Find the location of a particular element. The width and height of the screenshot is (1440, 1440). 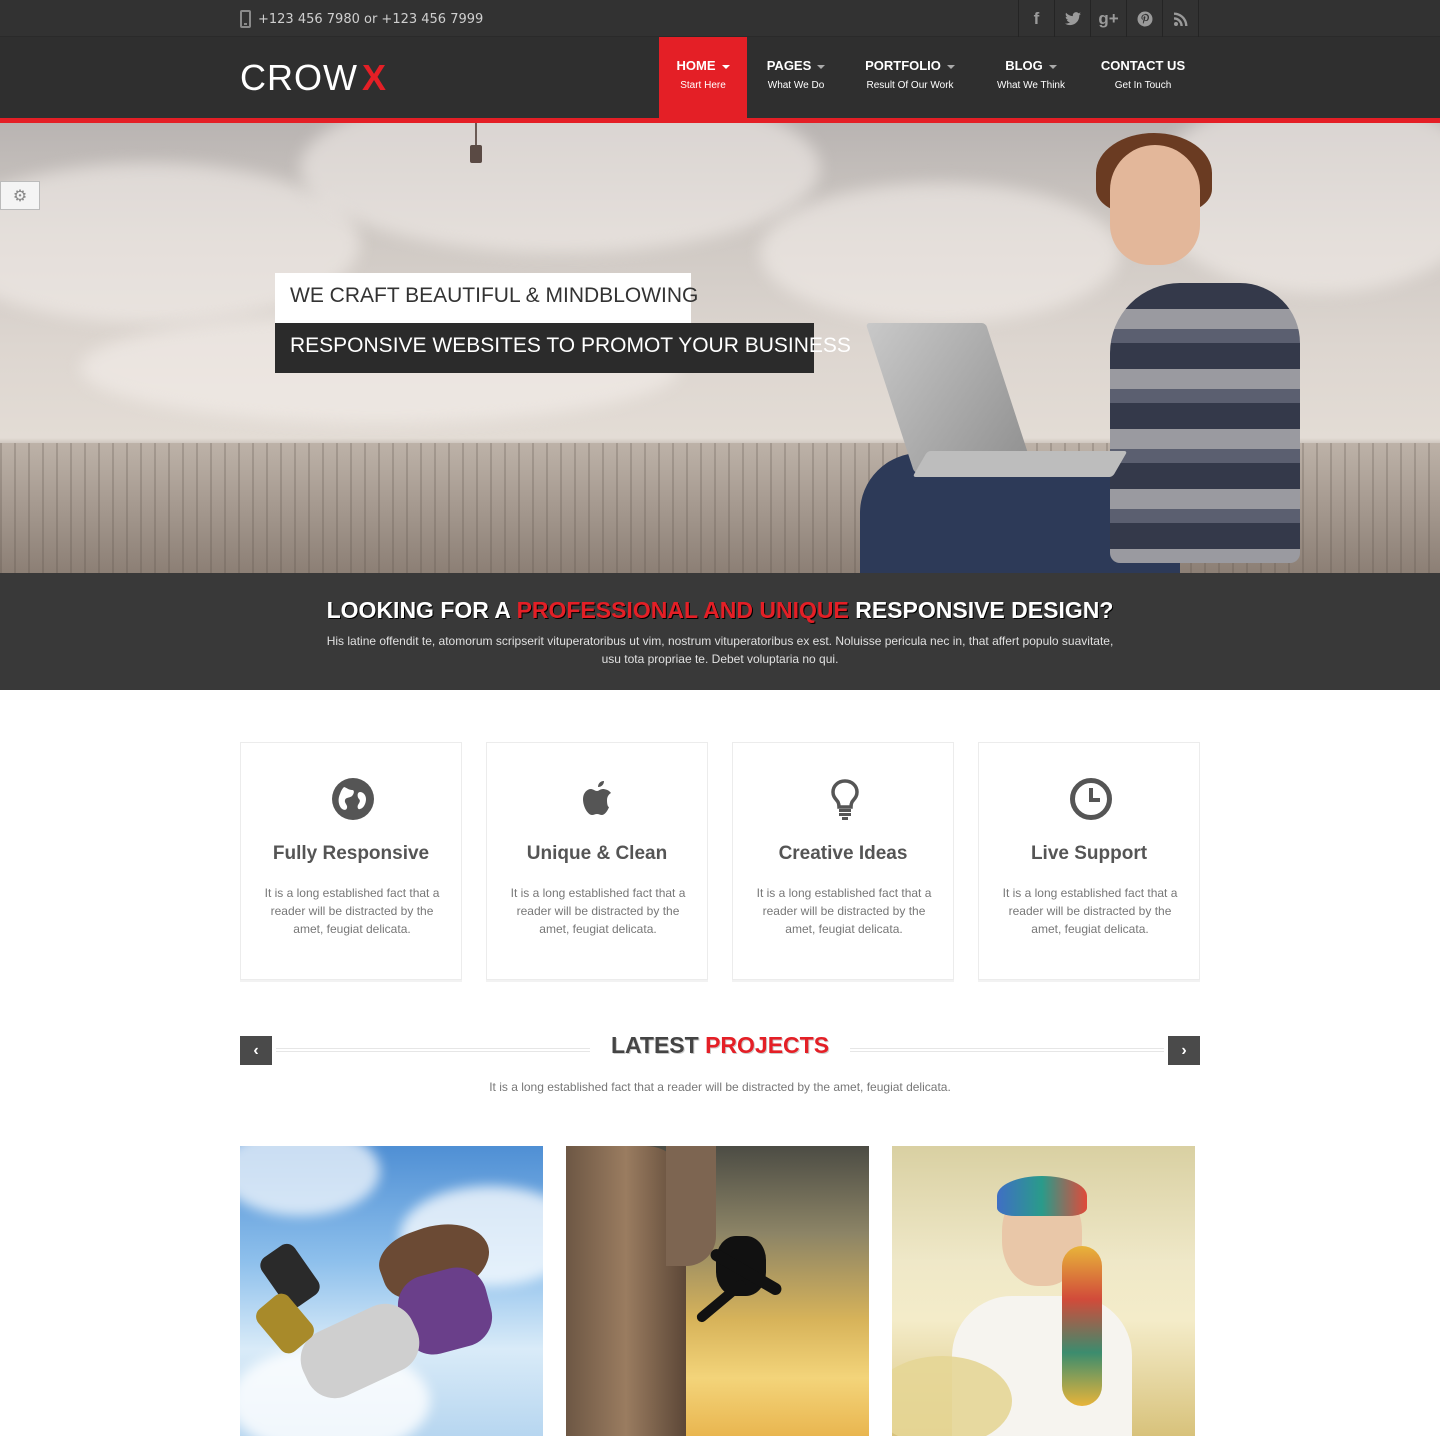

logo-text: CROW is located at coordinates (299, 77).